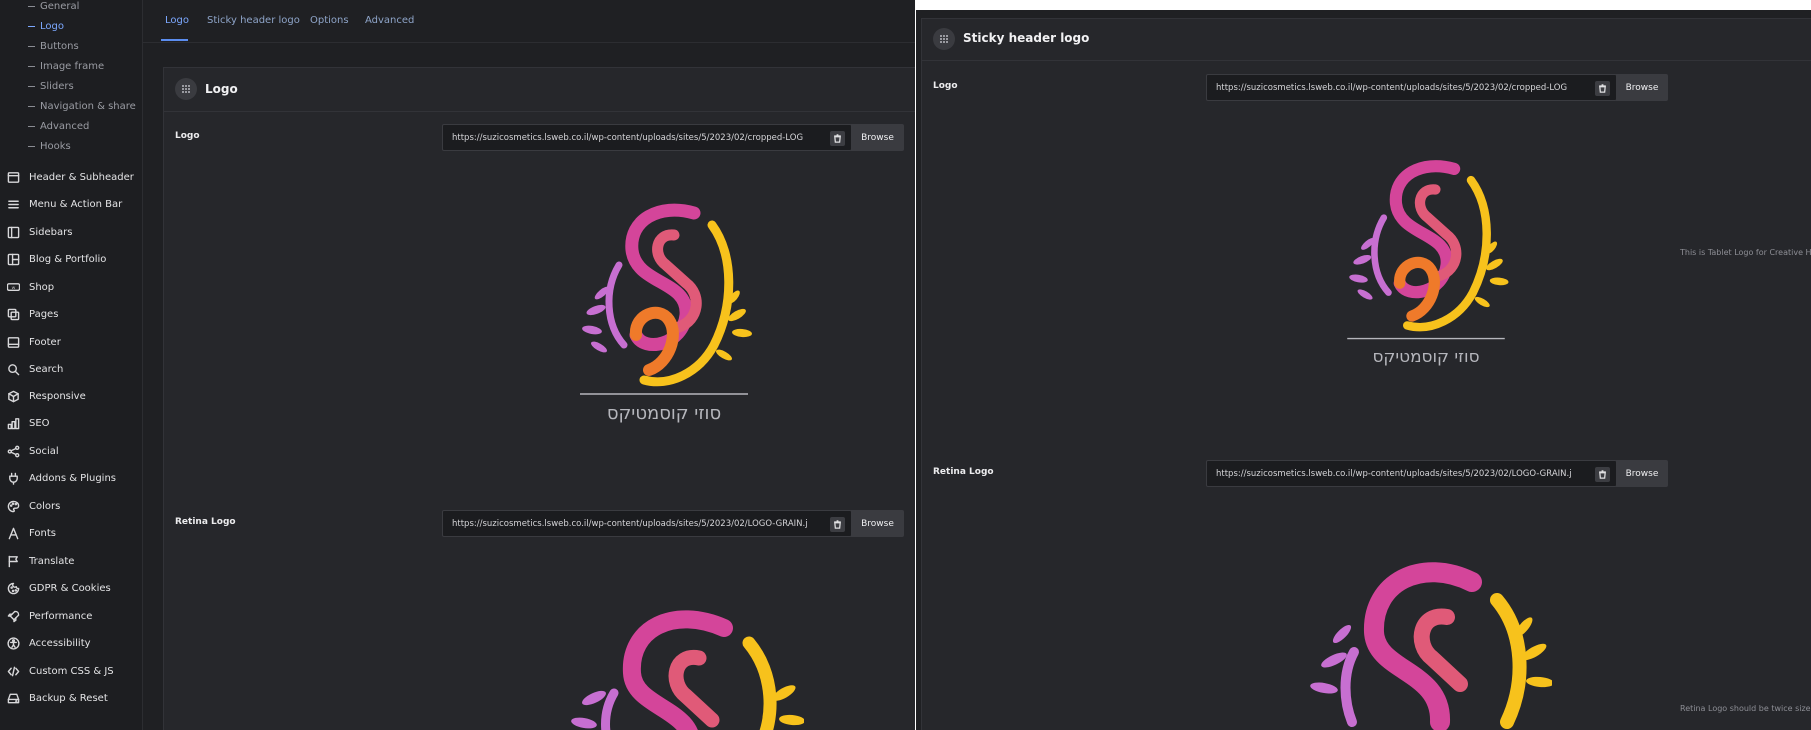 The width and height of the screenshot is (1811, 730). Describe the element at coordinates (70, 177) in the screenshot. I see `sidebar-item-header-subheader: Header & Subheader` at that location.